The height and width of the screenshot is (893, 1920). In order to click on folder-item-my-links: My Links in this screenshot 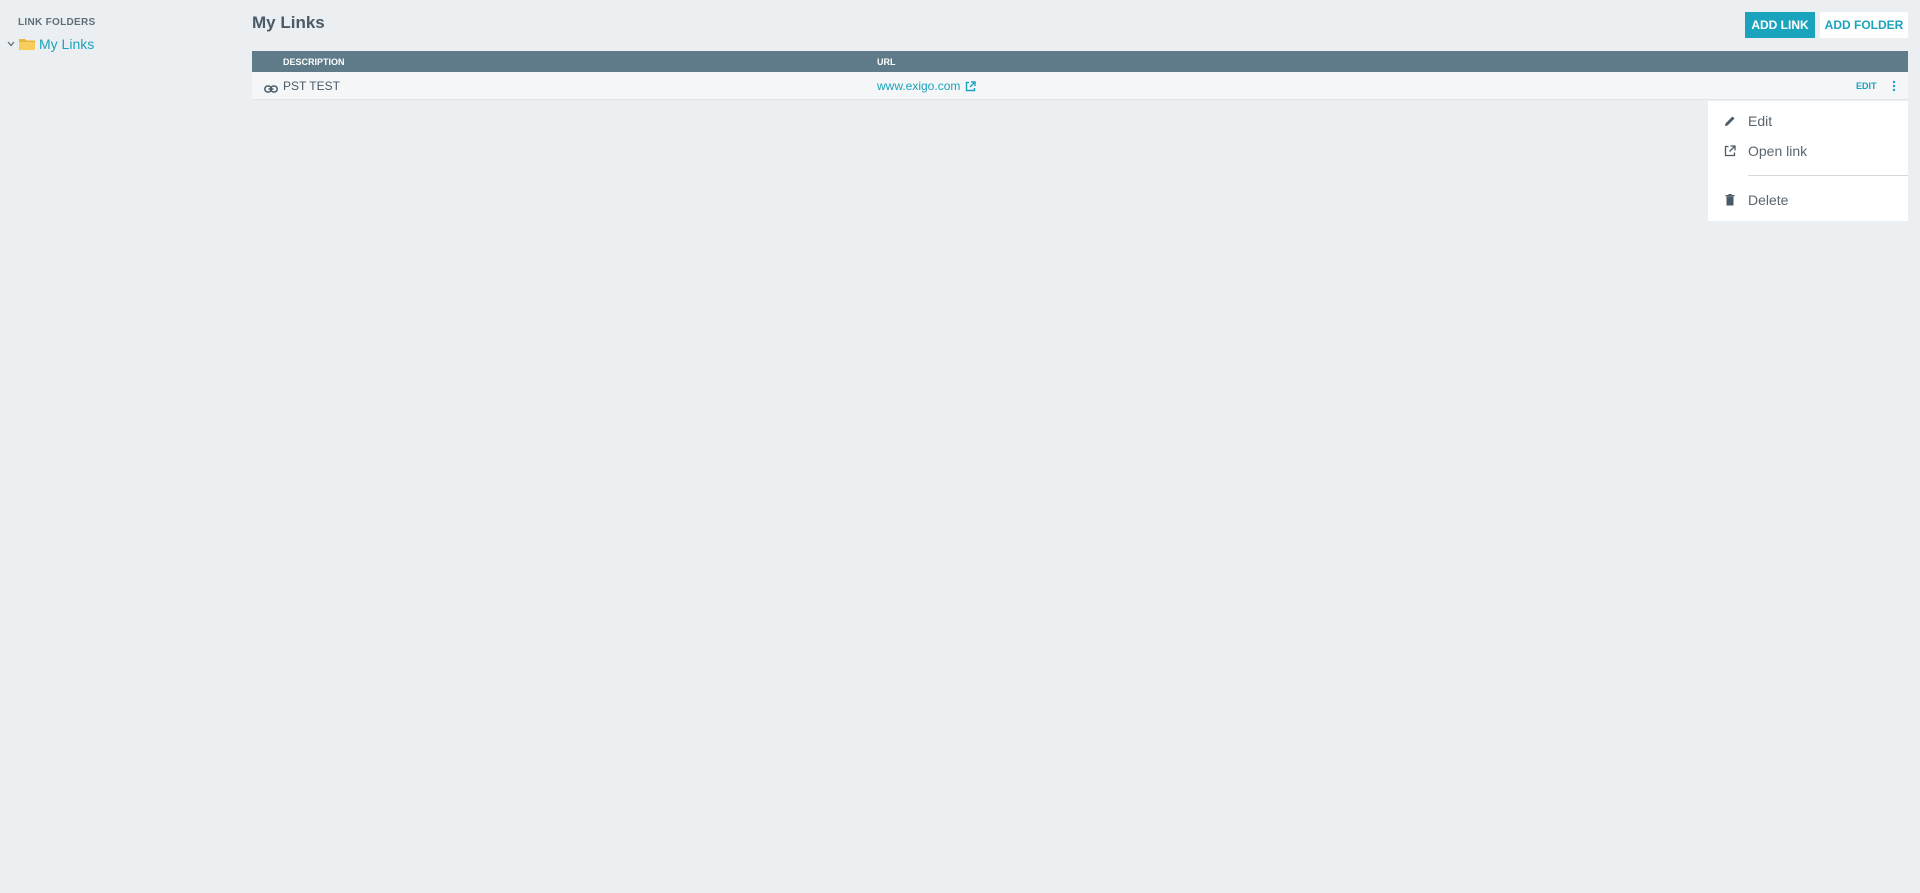, I will do `click(50, 44)`.